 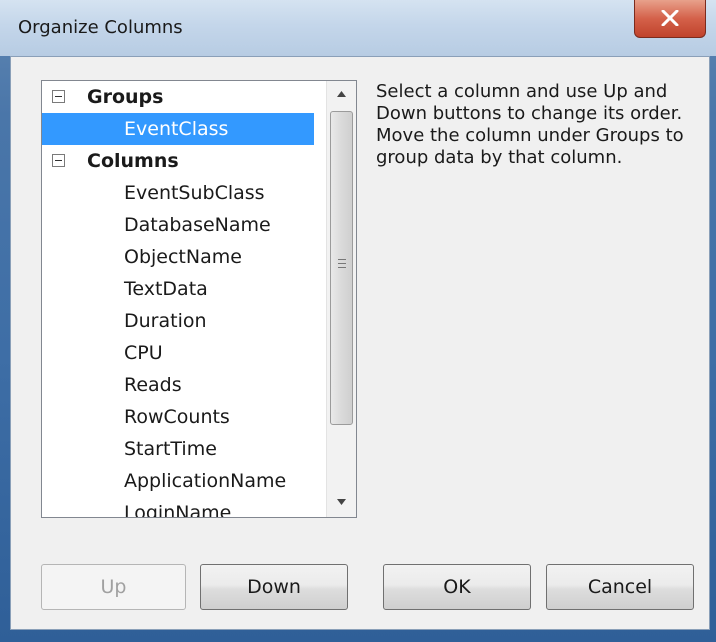 What do you see at coordinates (274, 587) in the screenshot?
I see `down-button: Down` at bounding box center [274, 587].